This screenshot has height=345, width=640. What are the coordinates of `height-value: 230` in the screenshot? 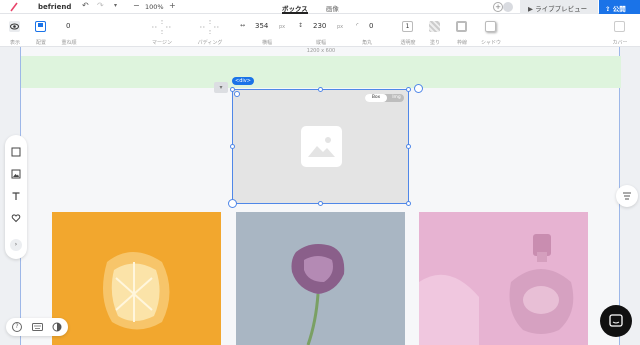 It's located at (319, 26).